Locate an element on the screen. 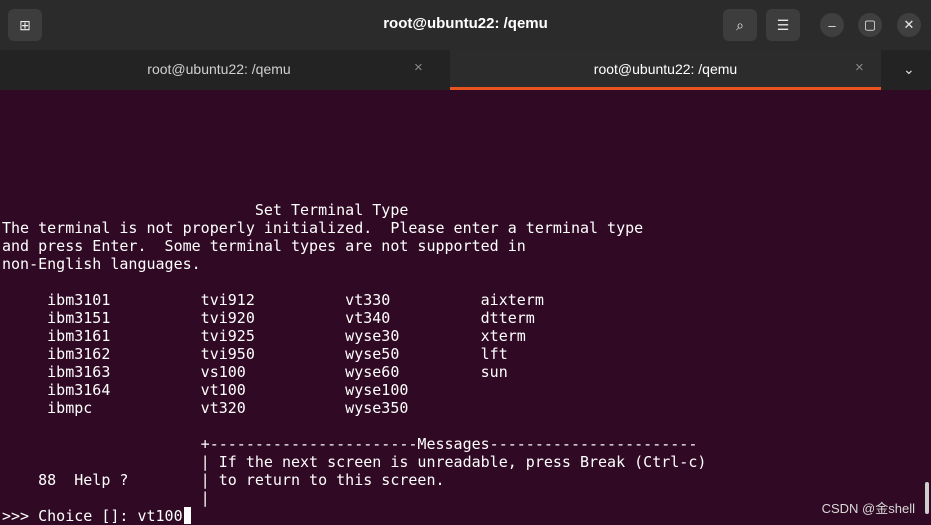 This screenshot has width=931, height=525. terminal-prompt-line: >>> Choice []: vt100 is located at coordinates (96, 516).